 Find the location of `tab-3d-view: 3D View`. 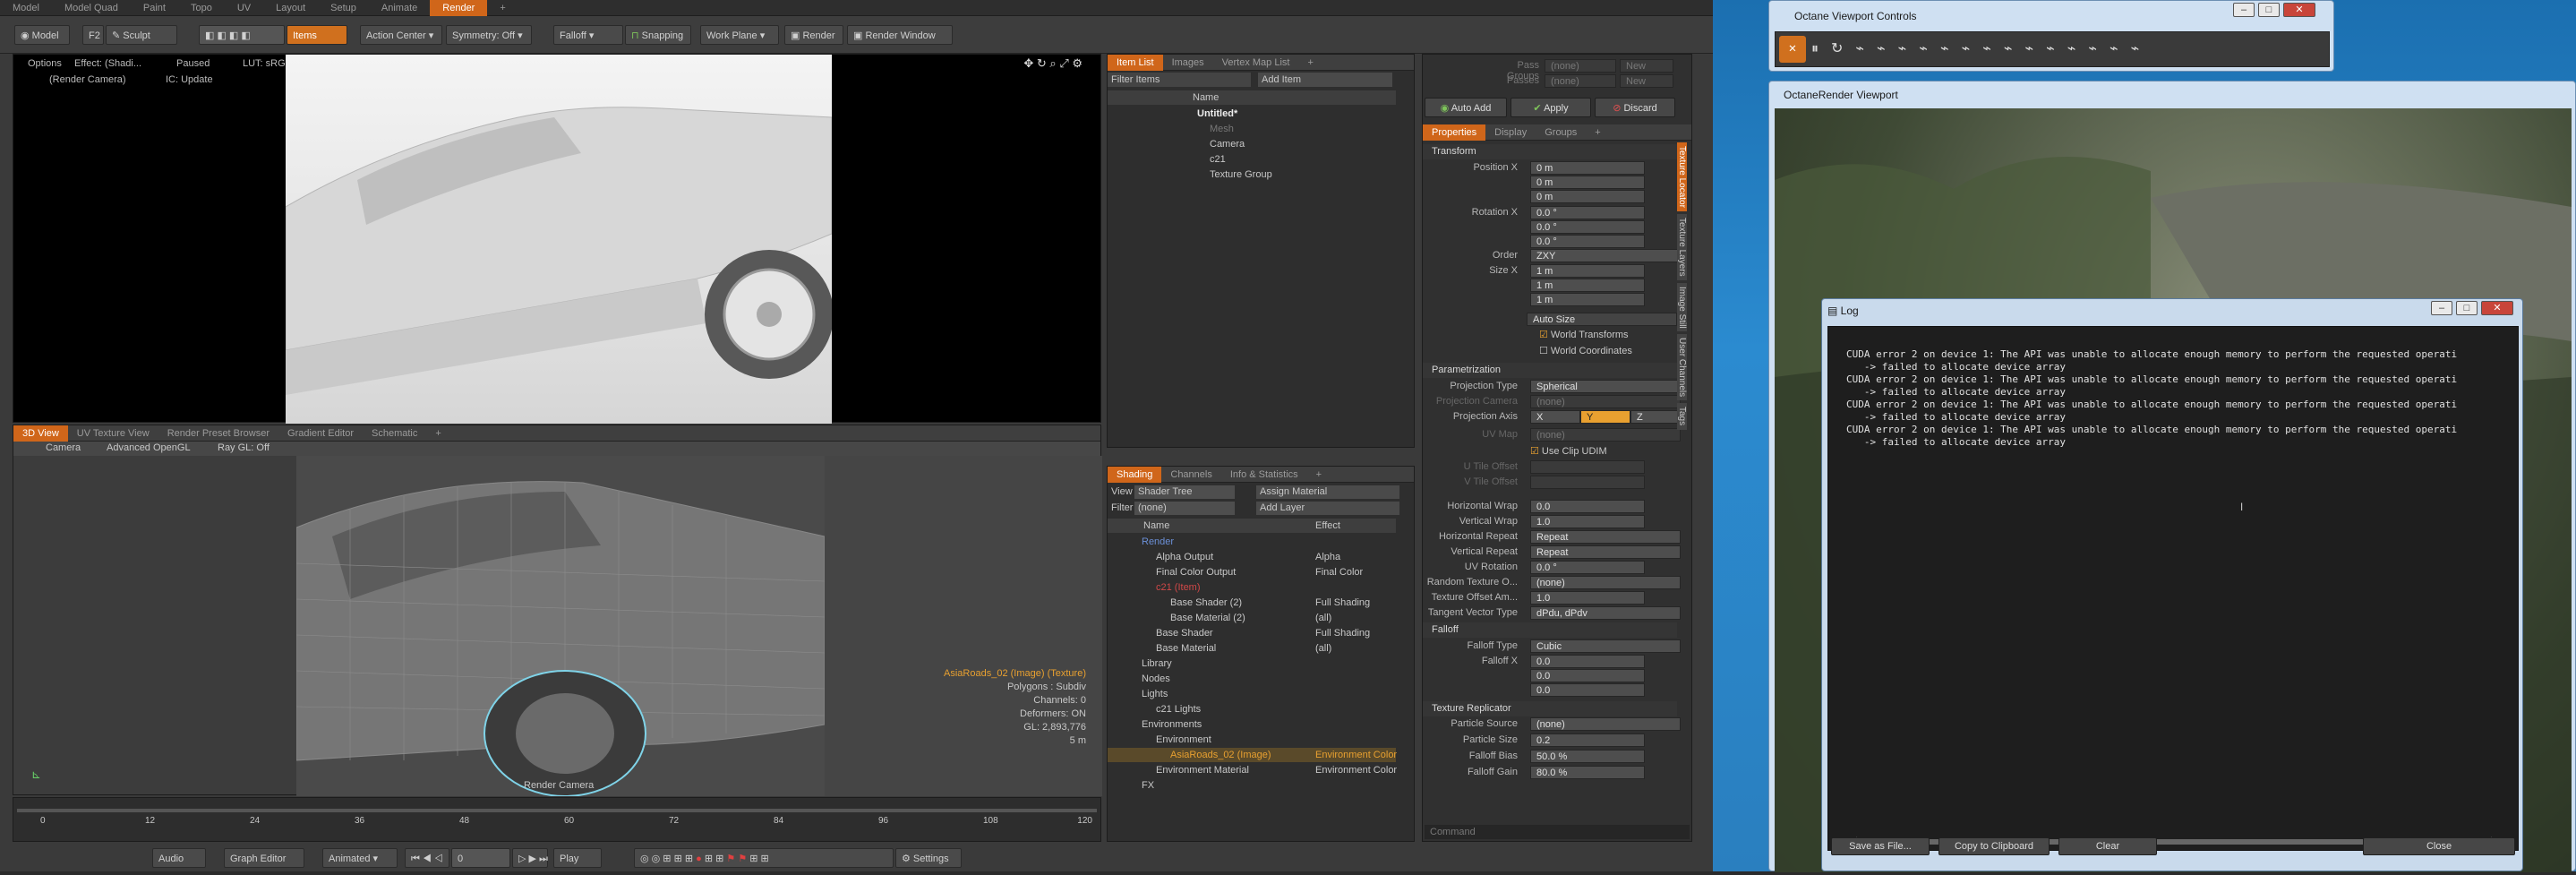

tab-3d-view: 3D View is located at coordinates (40, 433).